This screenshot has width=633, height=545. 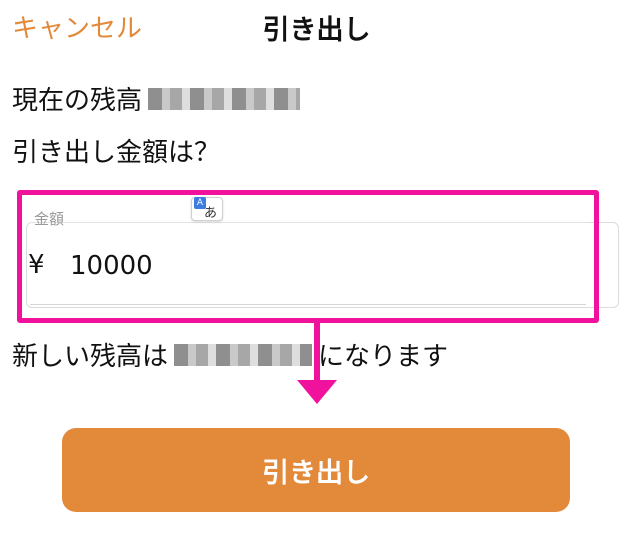 What do you see at coordinates (316, 470) in the screenshot?
I see `withdraw-button: 引き出し` at bounding box center [316, 470].